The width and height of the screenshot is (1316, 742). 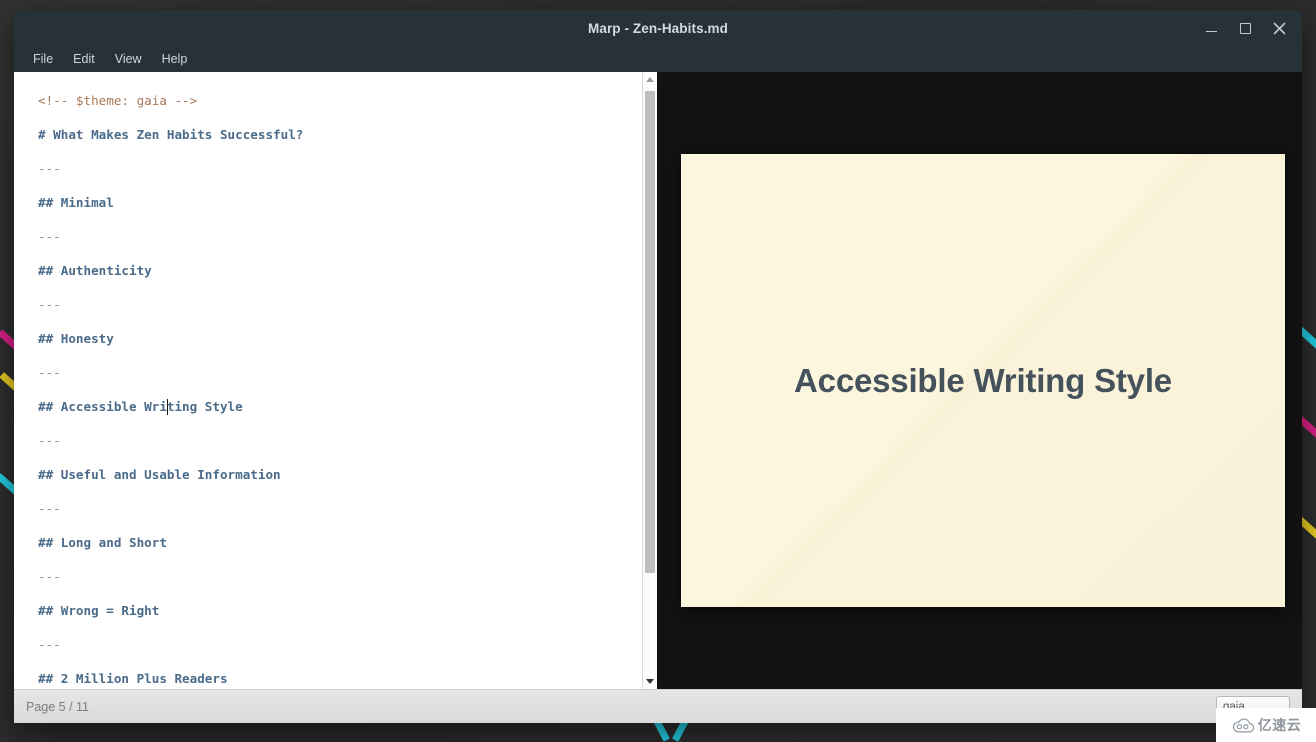 What do you see at coordinates (340, 339) in the screenshot?
I see `editor-line: ## Honesty` at bounding box center [340, 339].